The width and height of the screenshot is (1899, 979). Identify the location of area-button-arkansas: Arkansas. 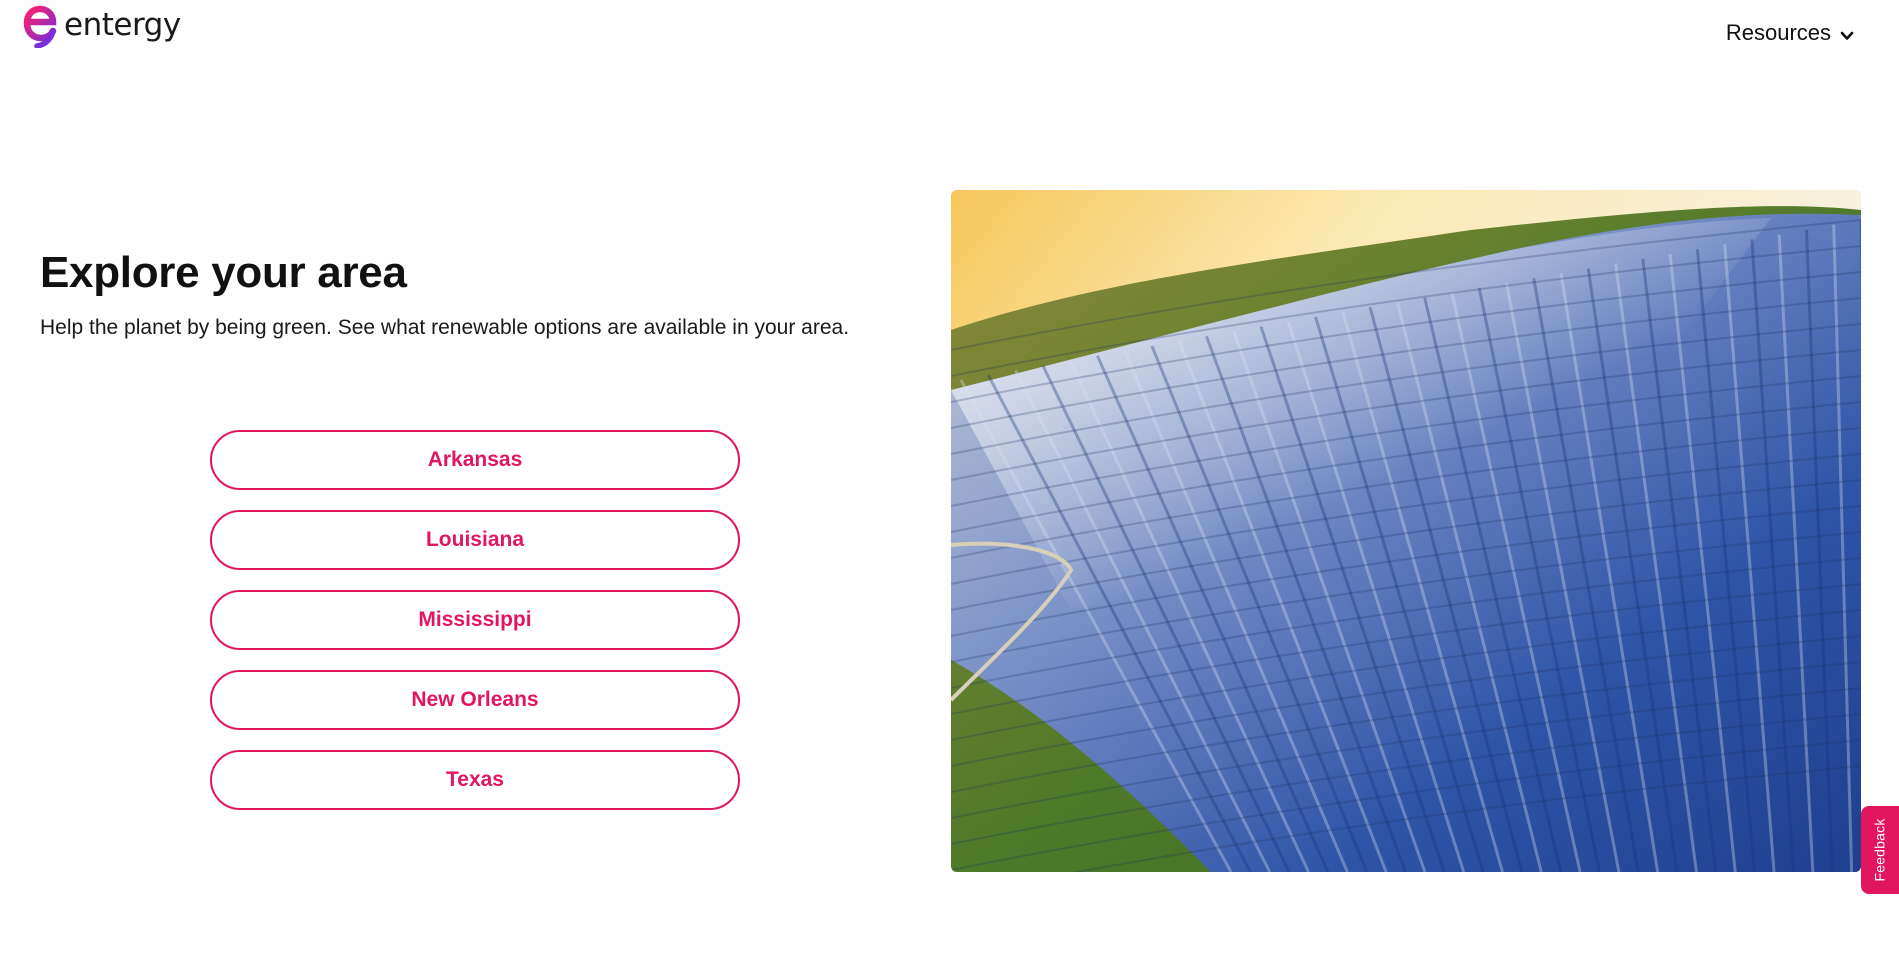
(475, 460).